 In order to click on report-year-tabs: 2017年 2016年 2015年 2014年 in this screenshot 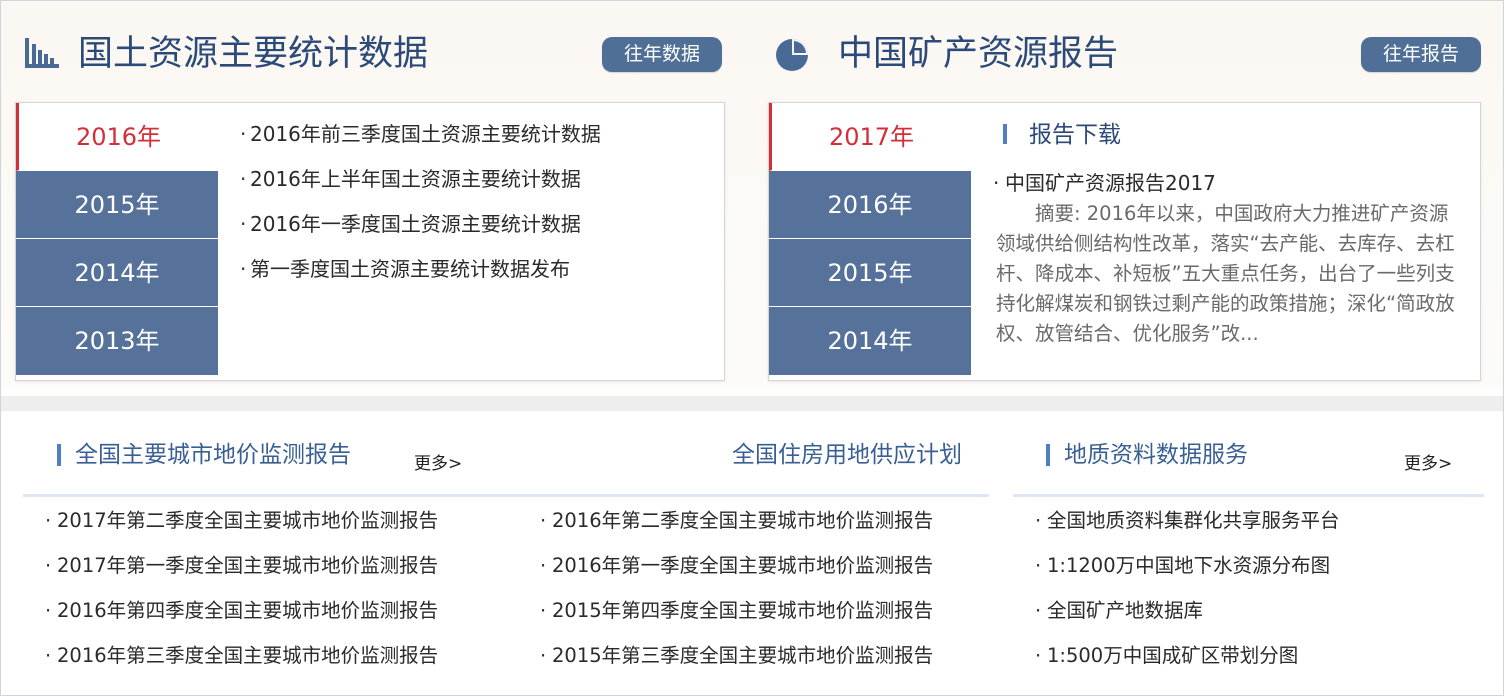, I will do `click(870, 239)`.